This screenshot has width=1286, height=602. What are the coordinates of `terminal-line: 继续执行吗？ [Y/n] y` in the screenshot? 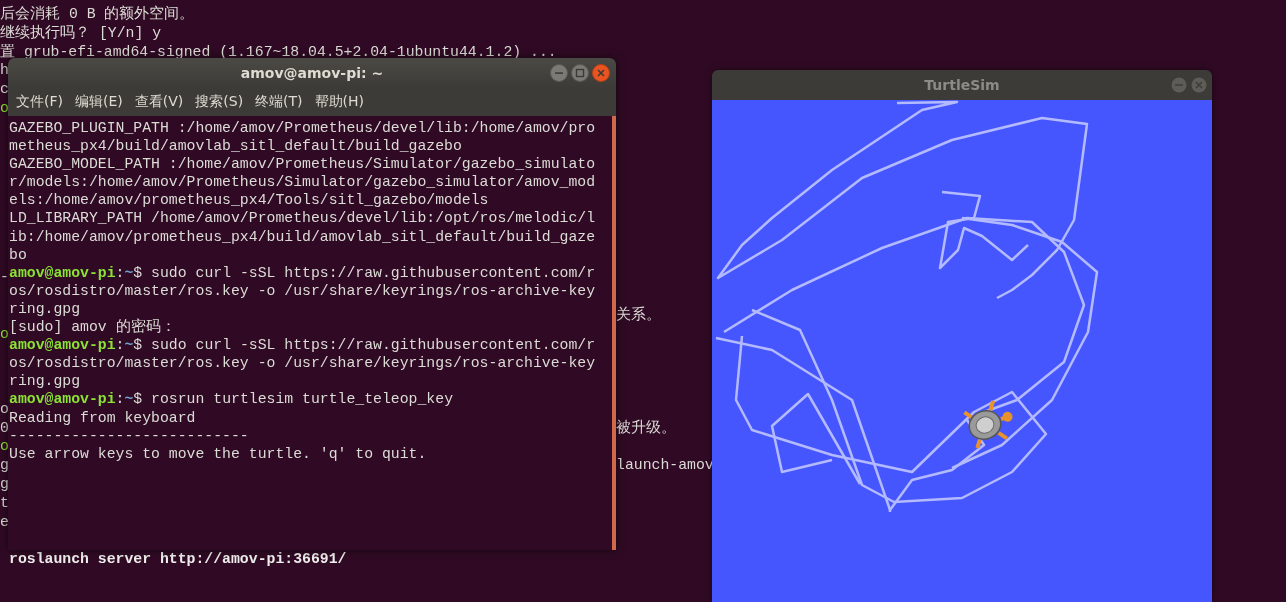 It's located at (81, 33).